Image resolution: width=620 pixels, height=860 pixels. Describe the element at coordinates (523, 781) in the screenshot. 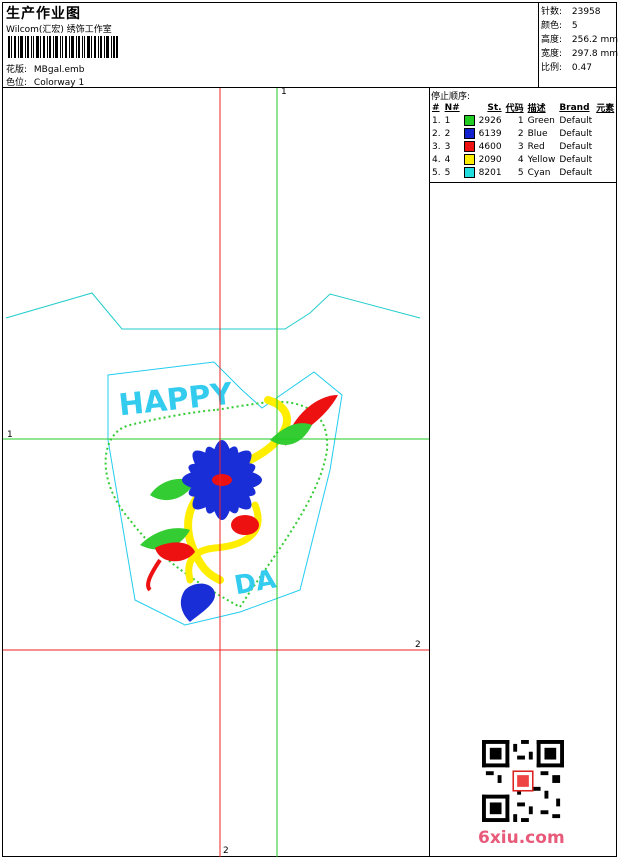

I see `qr-code` at that location.